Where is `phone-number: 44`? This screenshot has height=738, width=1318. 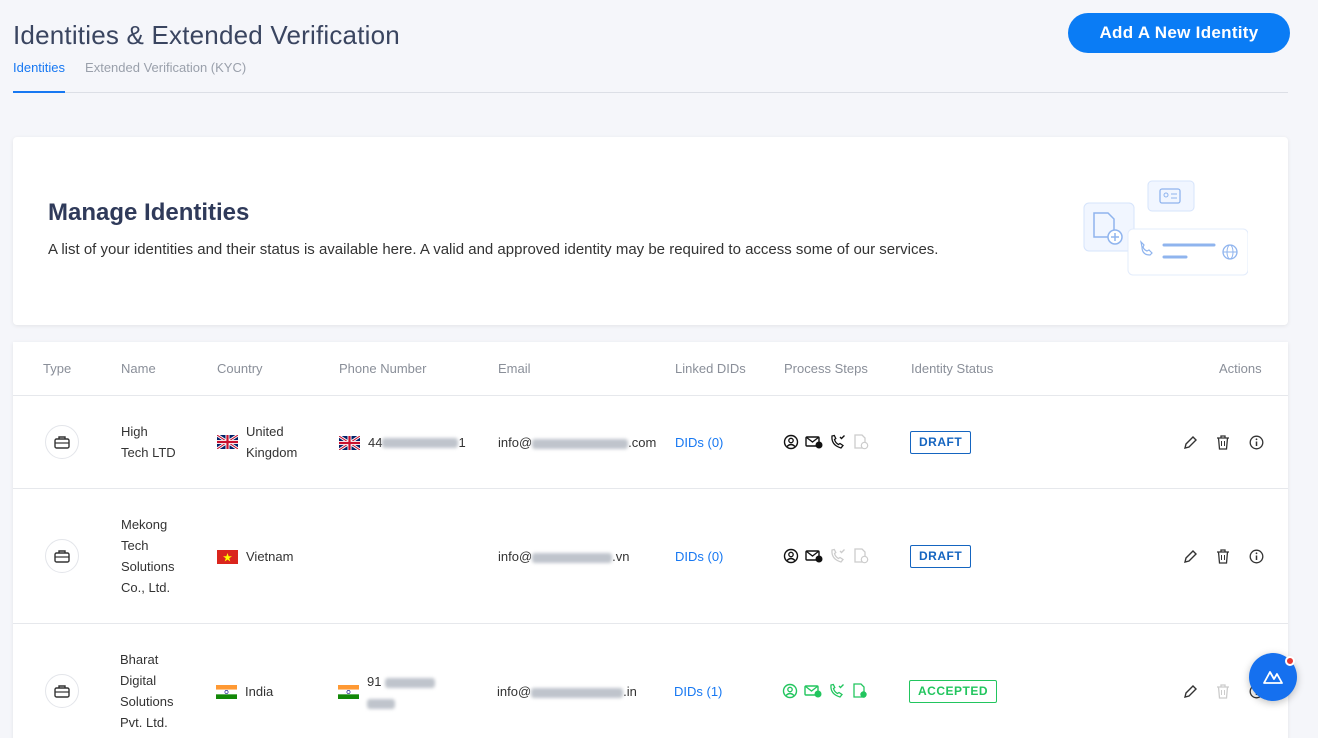
phone-number: 44 is located at coordinates (375, 442).